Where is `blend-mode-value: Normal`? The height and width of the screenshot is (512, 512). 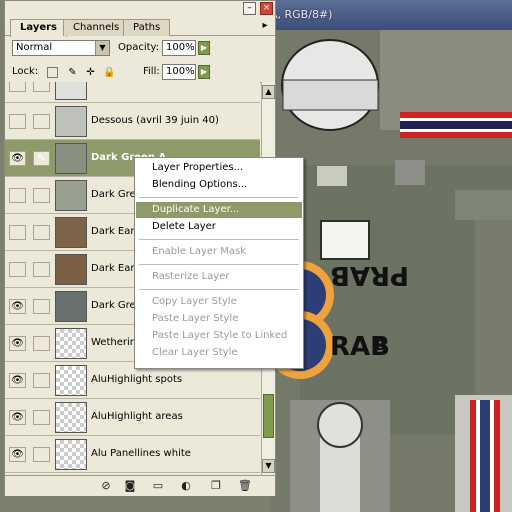
blend-mode-value: Normal is located at coordinates (34, 47).